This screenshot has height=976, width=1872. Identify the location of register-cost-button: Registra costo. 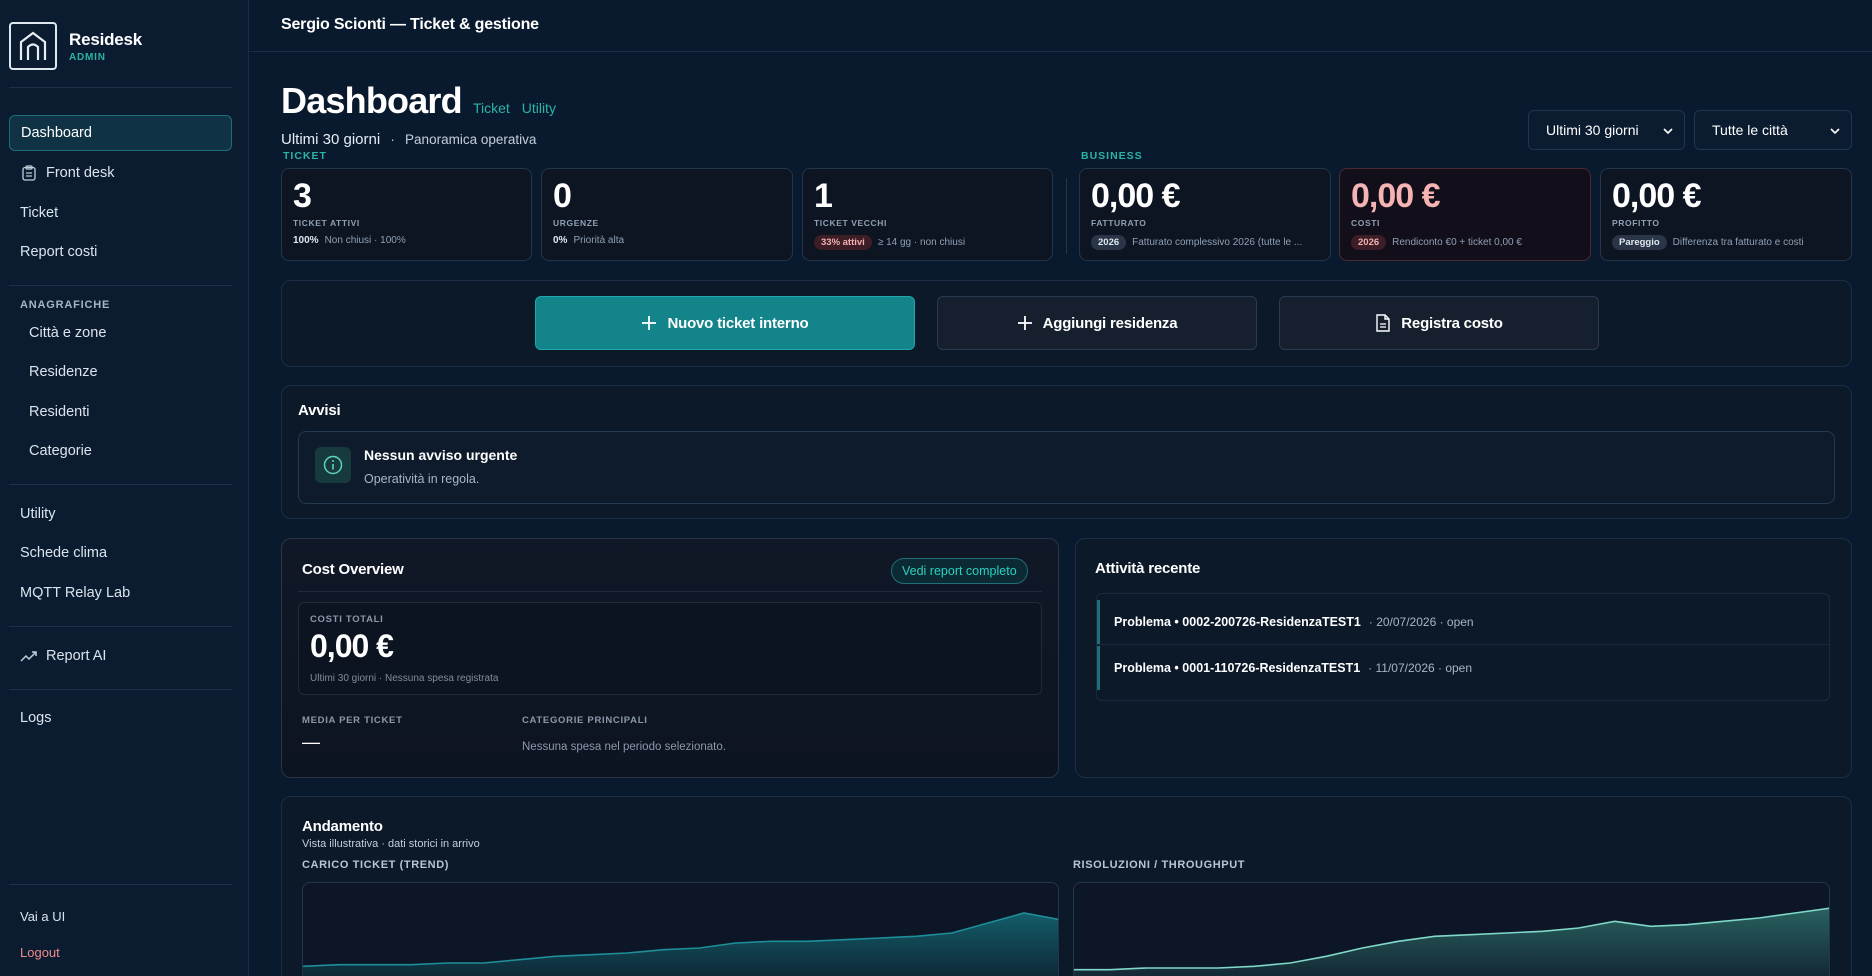
(1439, 323).